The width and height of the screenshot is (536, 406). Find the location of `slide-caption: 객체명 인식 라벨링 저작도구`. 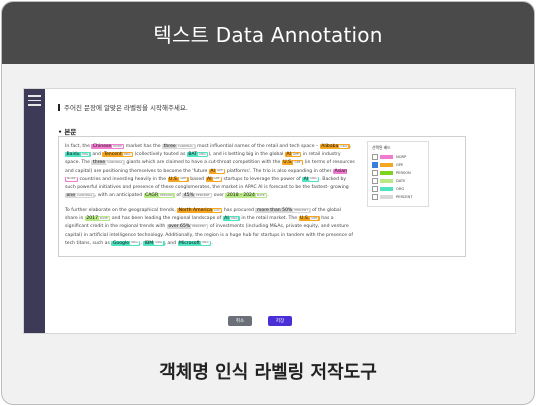

slide-caption: 객체명 인식 라벨링 저작도구 is located at coordinates (268, 372).